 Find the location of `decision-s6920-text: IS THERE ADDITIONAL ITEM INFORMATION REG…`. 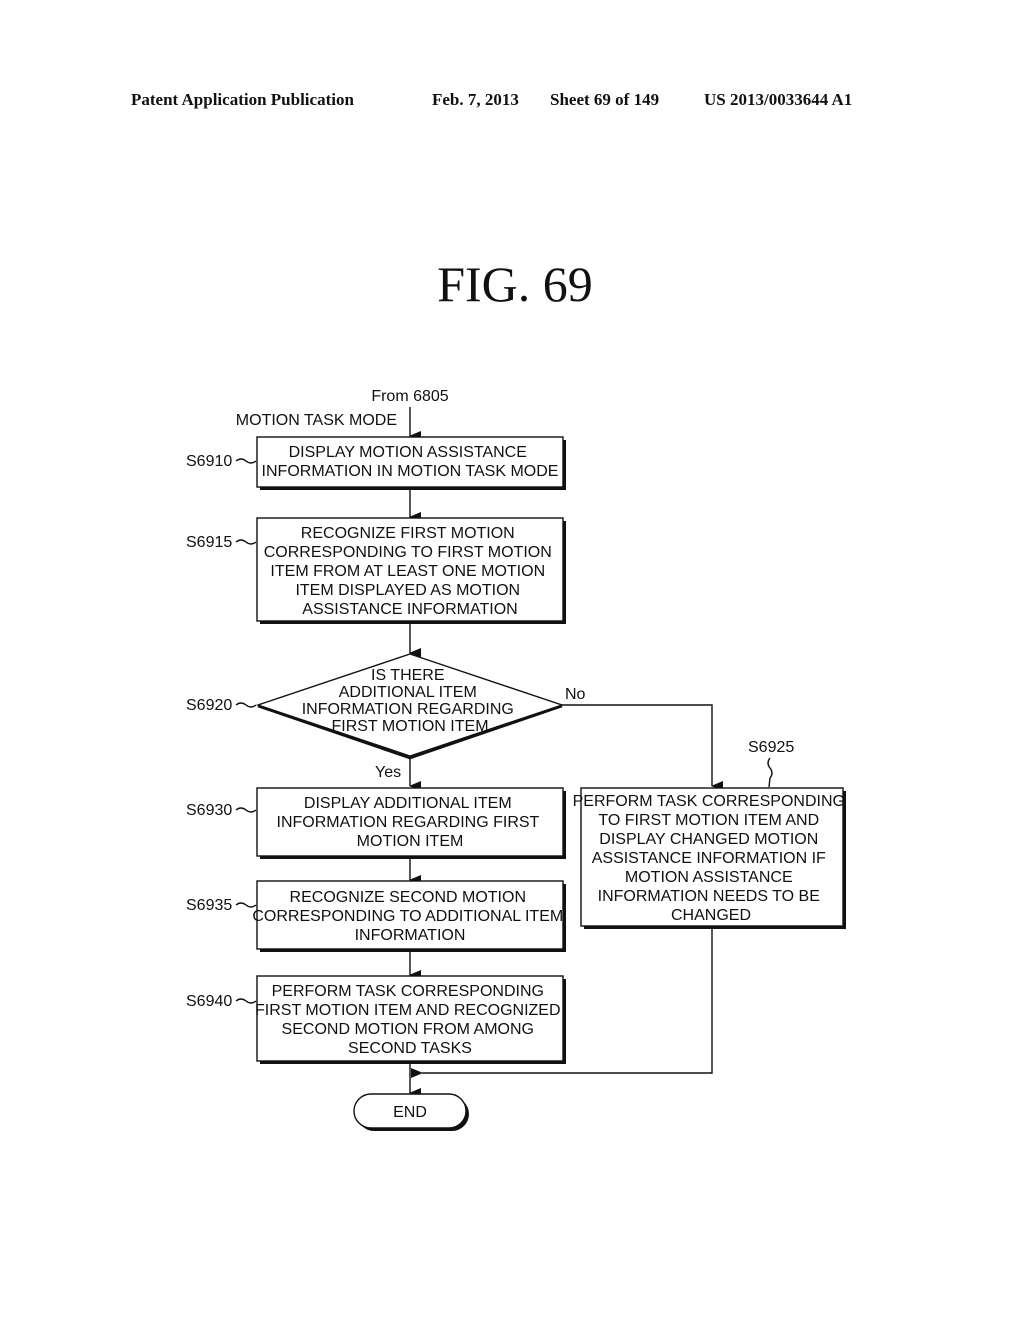

decision-s6920-text: IS THERE ADDITIONAL ITEM INFORMATION REG… is located at coordinates (410, 701).